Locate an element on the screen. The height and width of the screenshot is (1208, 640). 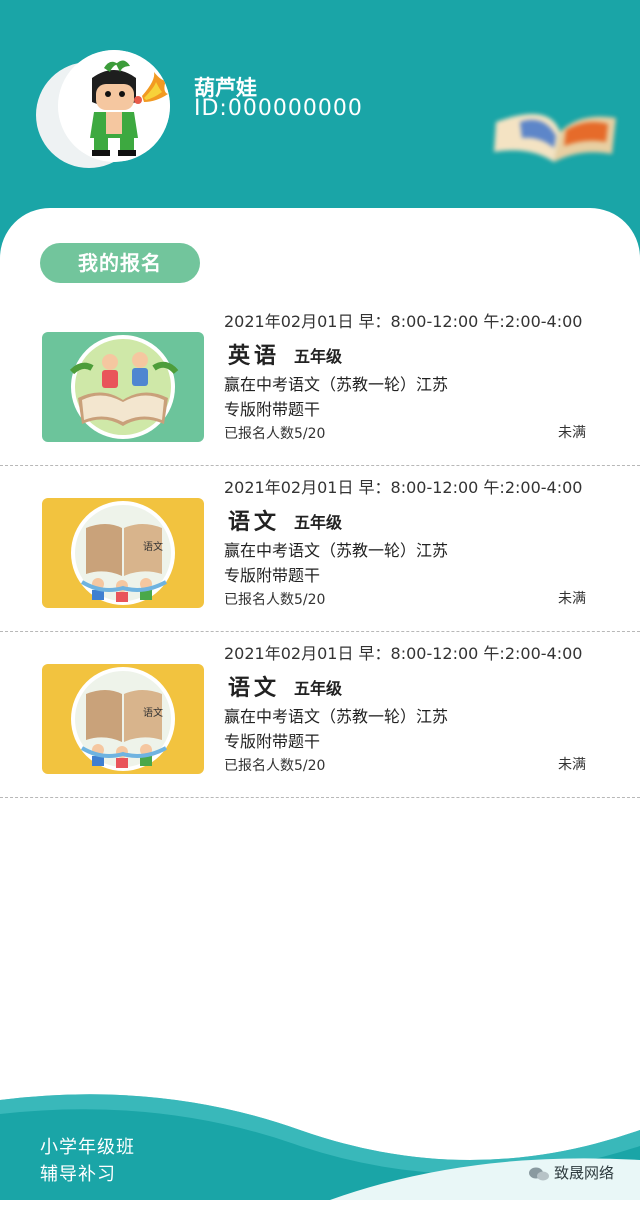
card-divider is located at coordinates (320, 797).